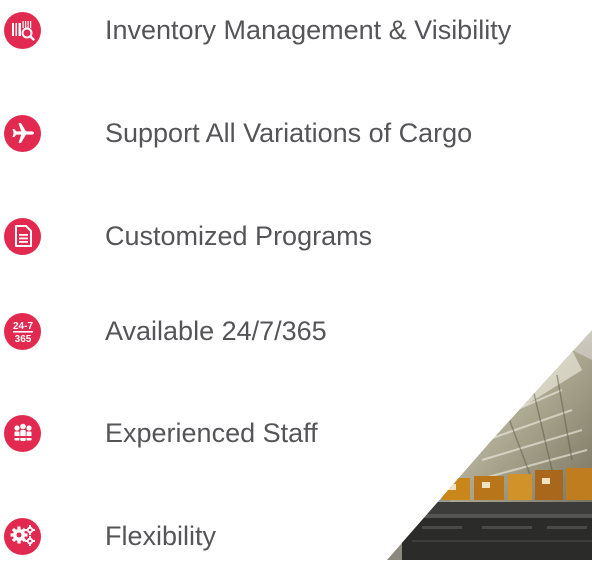 The height and width of the screenshot is (565, 592). I want to click on feature-staff: Experienced Staff, so click(161, 433).